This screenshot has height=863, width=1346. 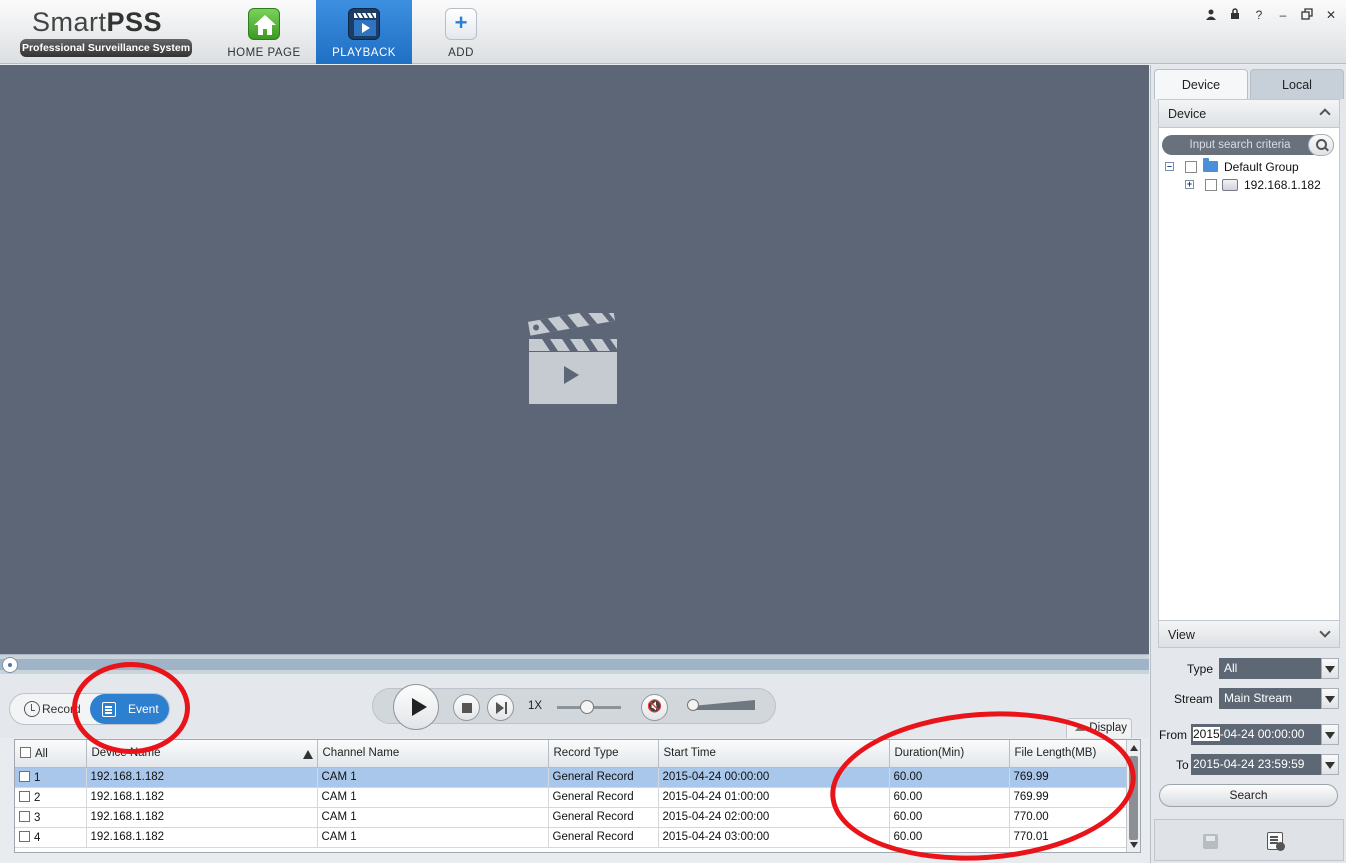 I want to click on type-select: All, so click(x=1270, y=668).